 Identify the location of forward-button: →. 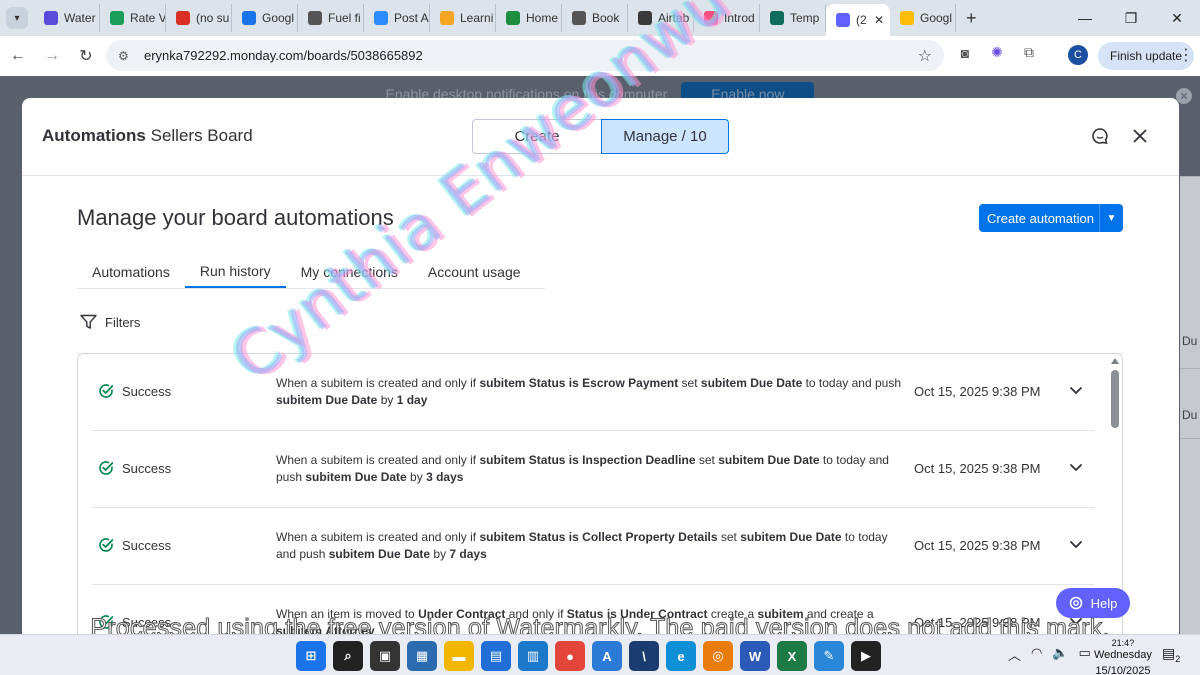
(52, 56).